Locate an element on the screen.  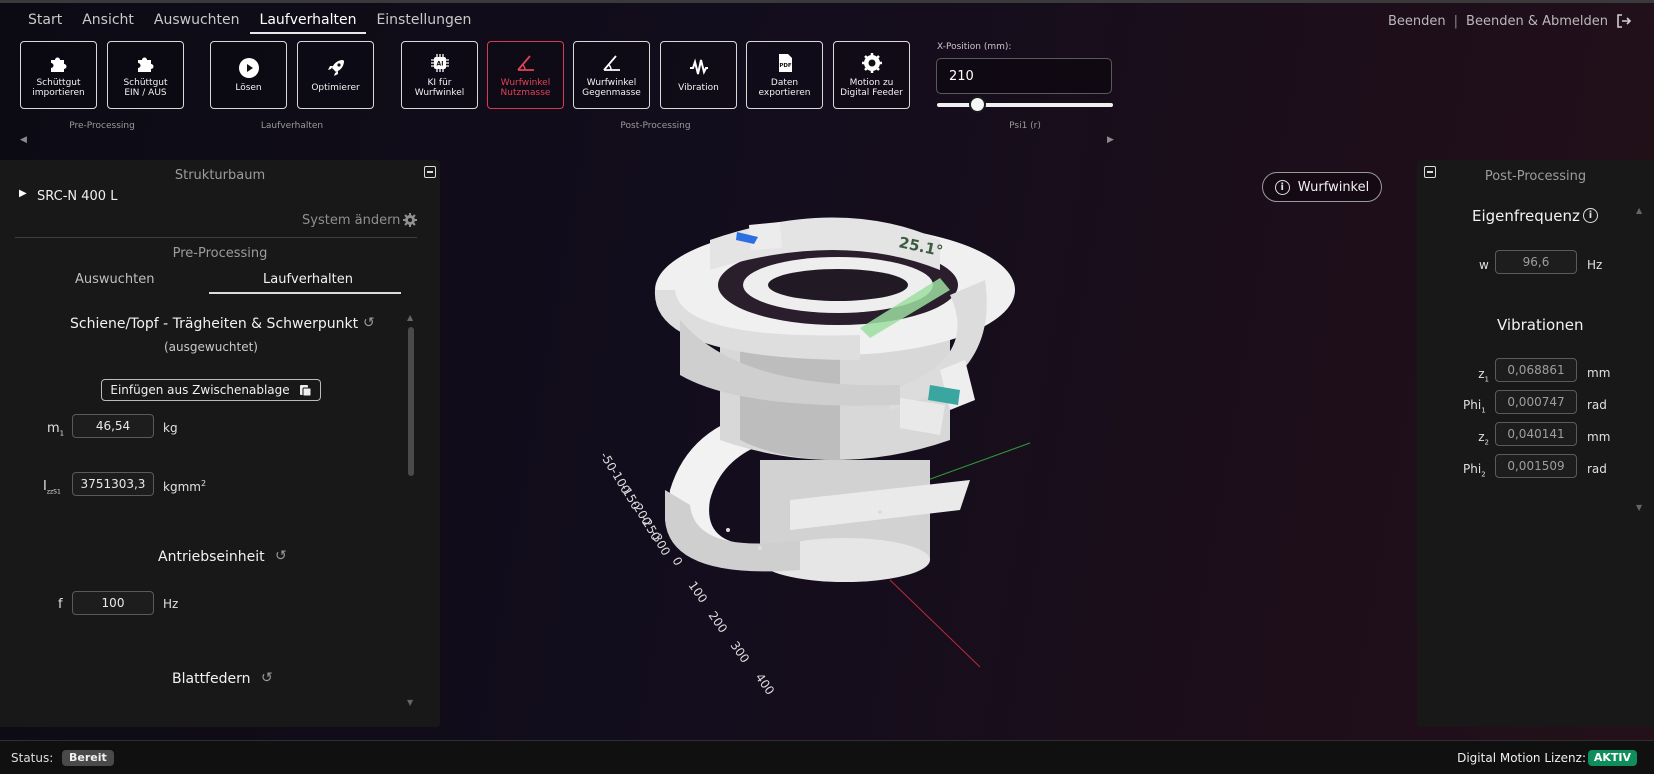
toolbar-scroll-right: ▶ is located at coordinates (1110, 140).